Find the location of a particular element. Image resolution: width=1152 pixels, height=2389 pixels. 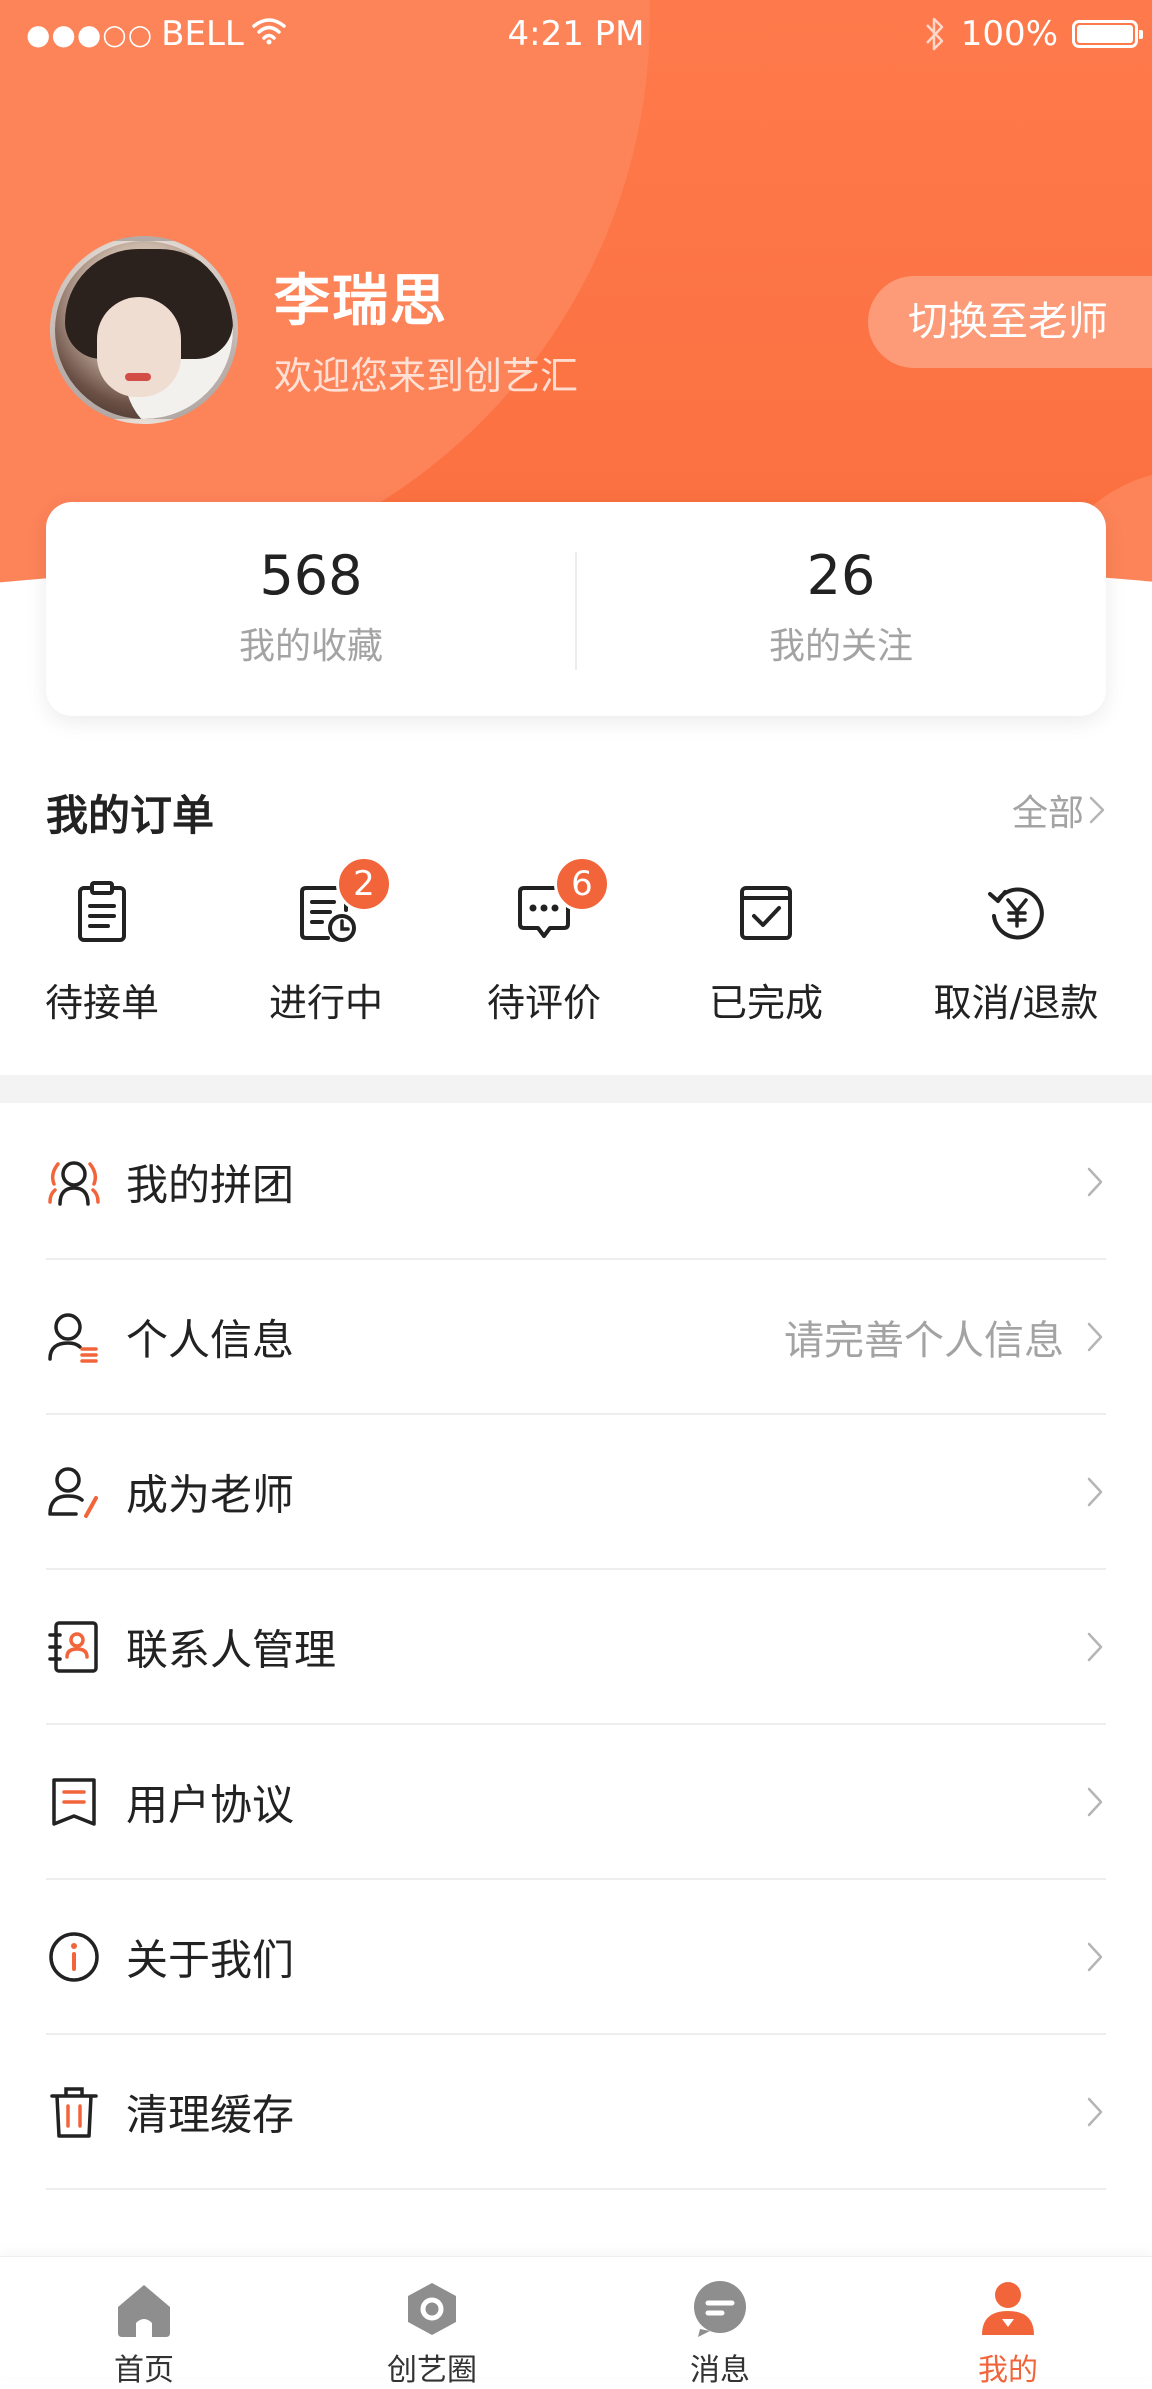

stats-card: 568 我的收藏 26 我的关注 is located at coordinates (576, 609).